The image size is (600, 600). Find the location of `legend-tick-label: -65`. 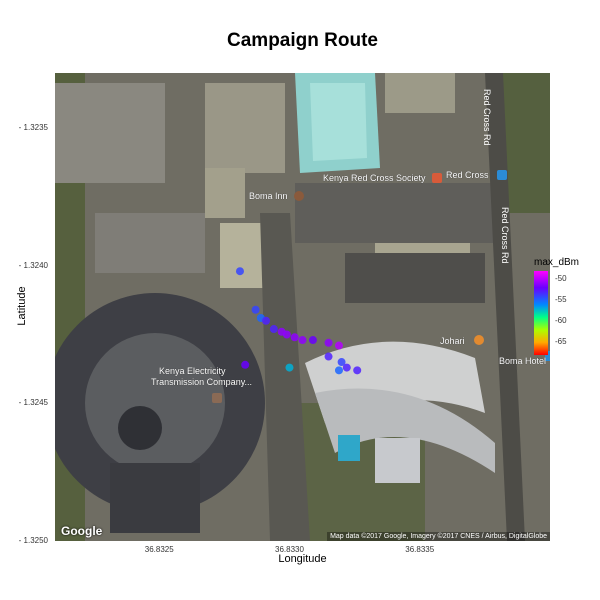

legend-tick-label: -65 is located at coordinates (561, 342).